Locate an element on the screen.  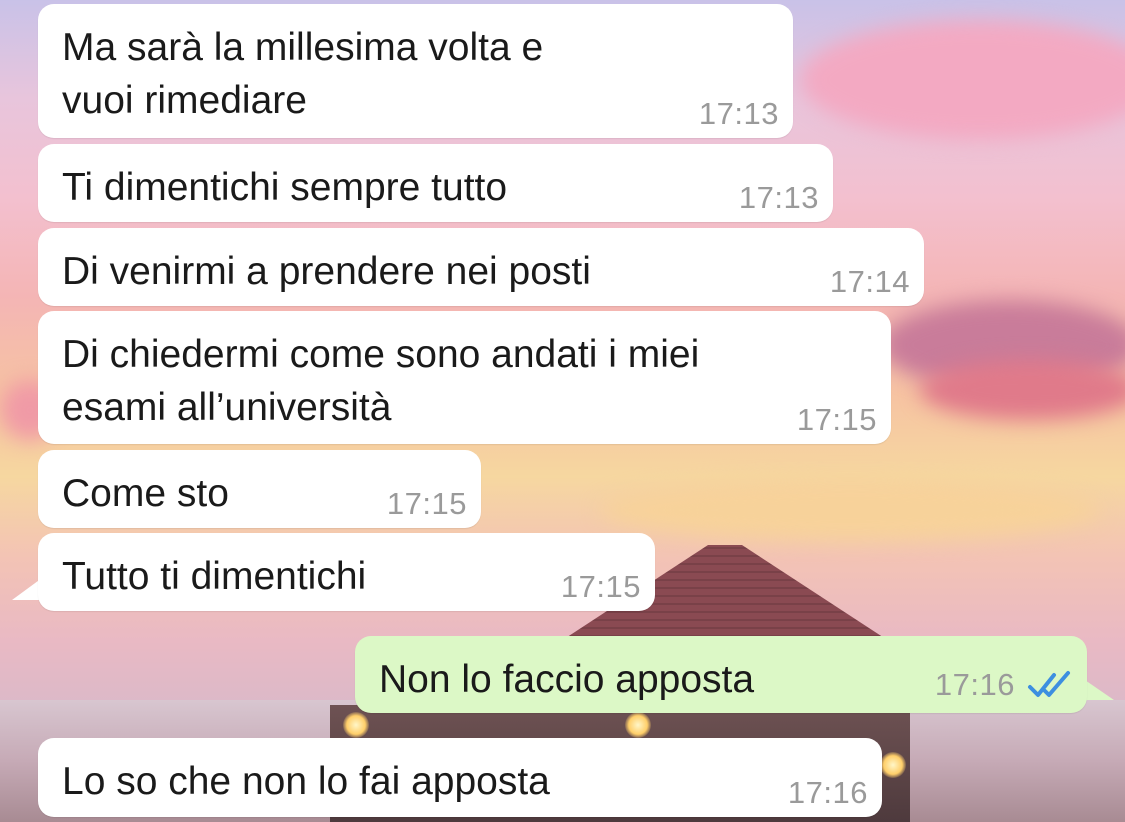
message-text: Lo so che non lo fai apposta is located at coordinates (306, 781).